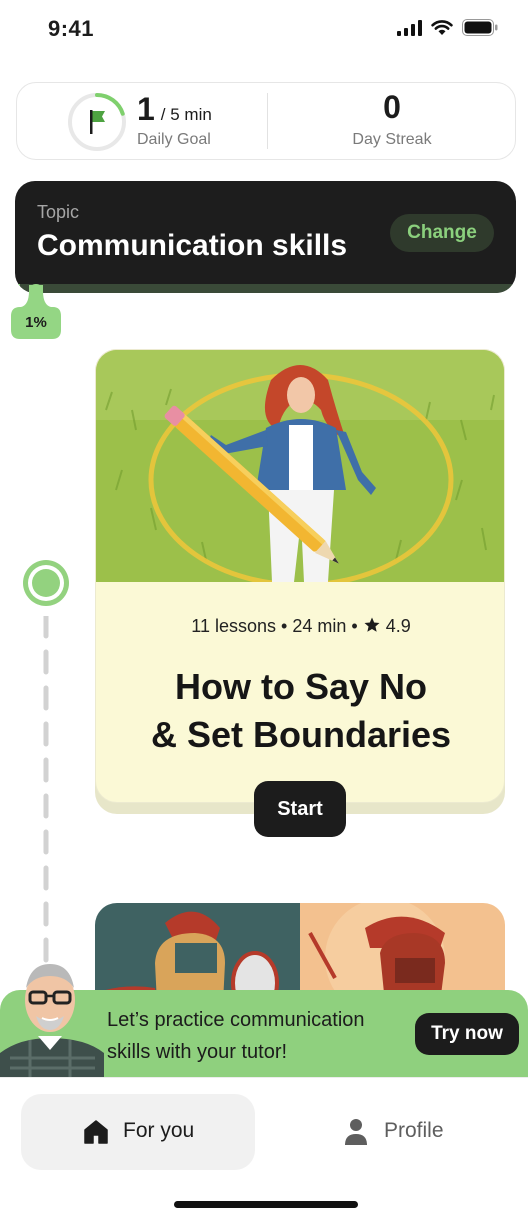 The image size is (528, 1218). I want to click on start-button: Start, so click(300, 809).